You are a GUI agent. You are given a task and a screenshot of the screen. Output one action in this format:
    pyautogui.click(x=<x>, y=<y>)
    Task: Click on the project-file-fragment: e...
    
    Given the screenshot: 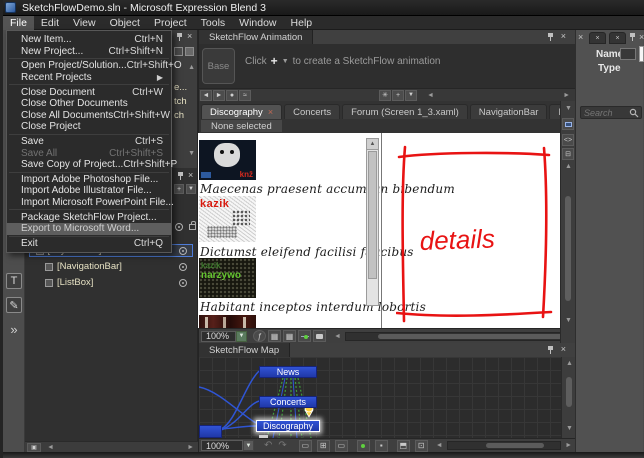 What is the action you would take?
    pyautogui.click(x=180, y=87)
    